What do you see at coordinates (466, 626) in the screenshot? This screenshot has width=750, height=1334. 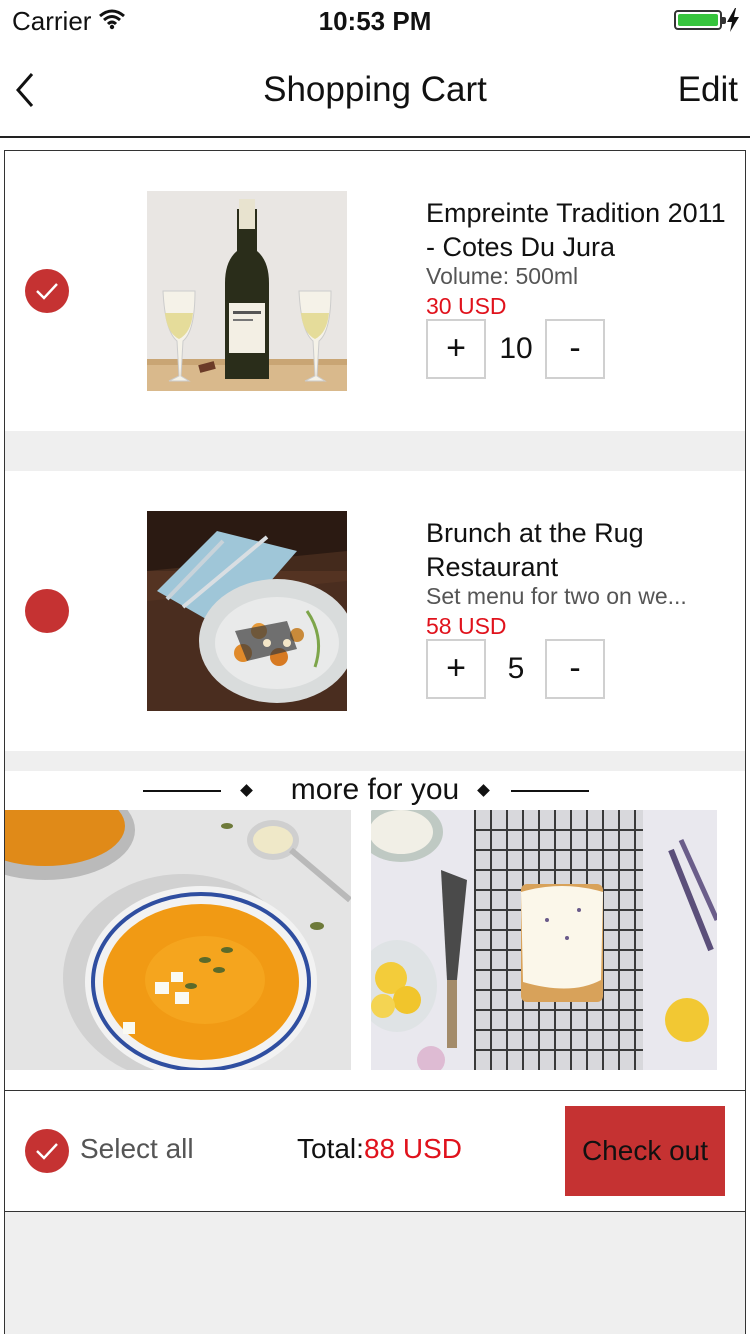 I see `item-price: 58 USD` at bounding box center [466, 626].